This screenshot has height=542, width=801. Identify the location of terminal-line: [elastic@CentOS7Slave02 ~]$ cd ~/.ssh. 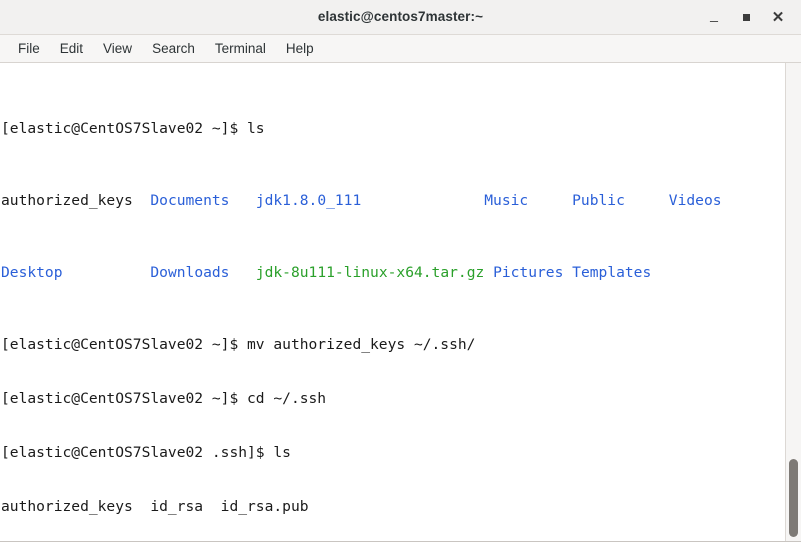
(393, 399).